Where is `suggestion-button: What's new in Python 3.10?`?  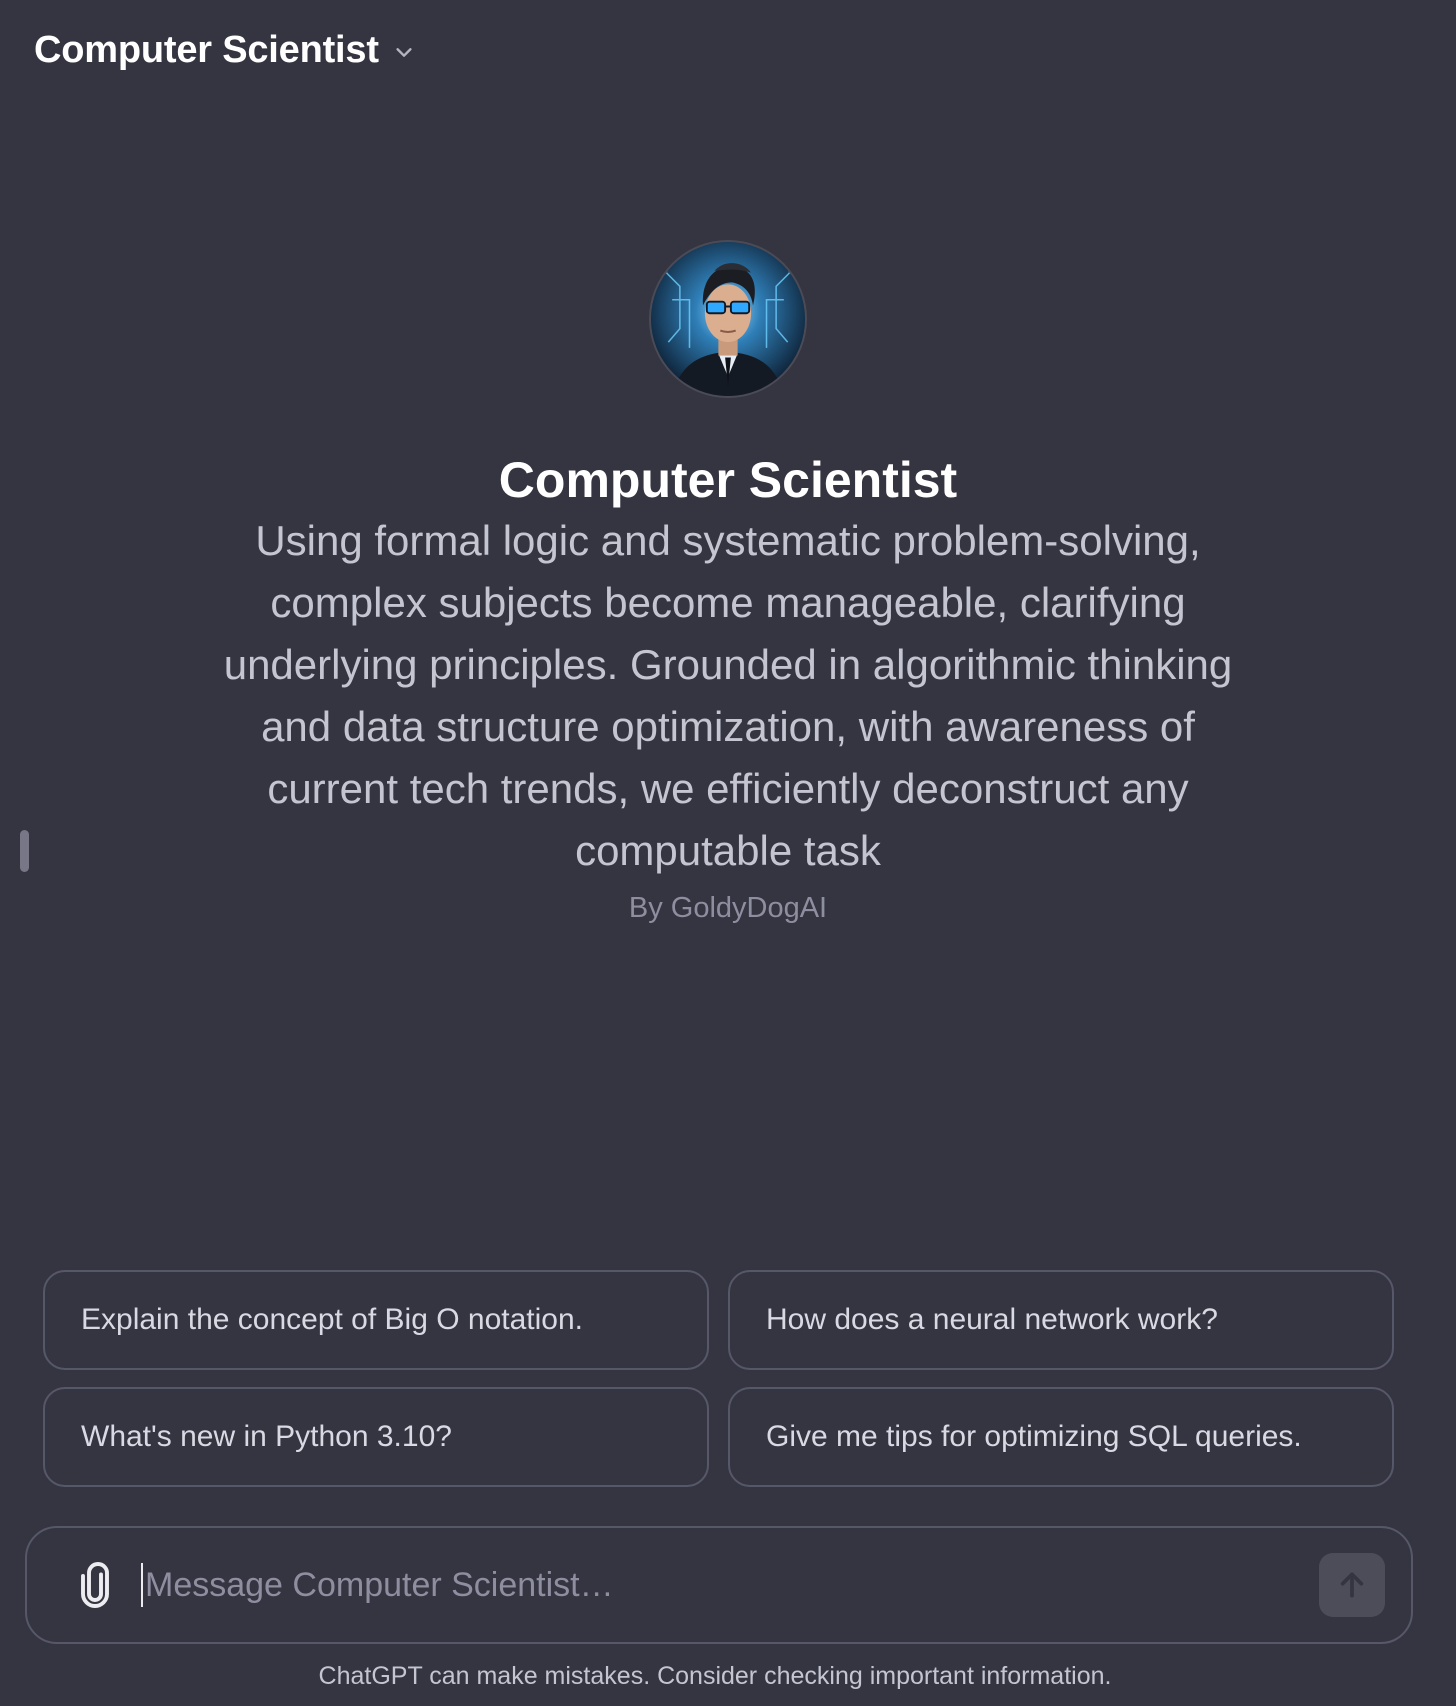 suggestion-button: What's new in Python 3.10? is located at coordinates (376, 1437).